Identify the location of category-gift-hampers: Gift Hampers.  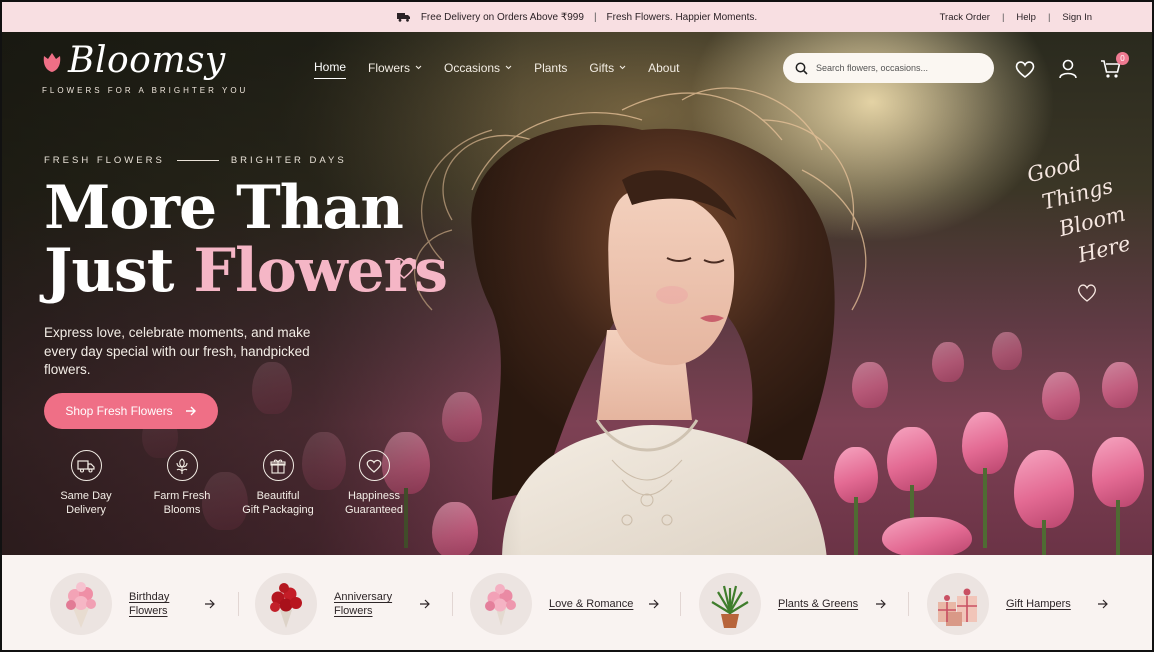
(1017, 604).